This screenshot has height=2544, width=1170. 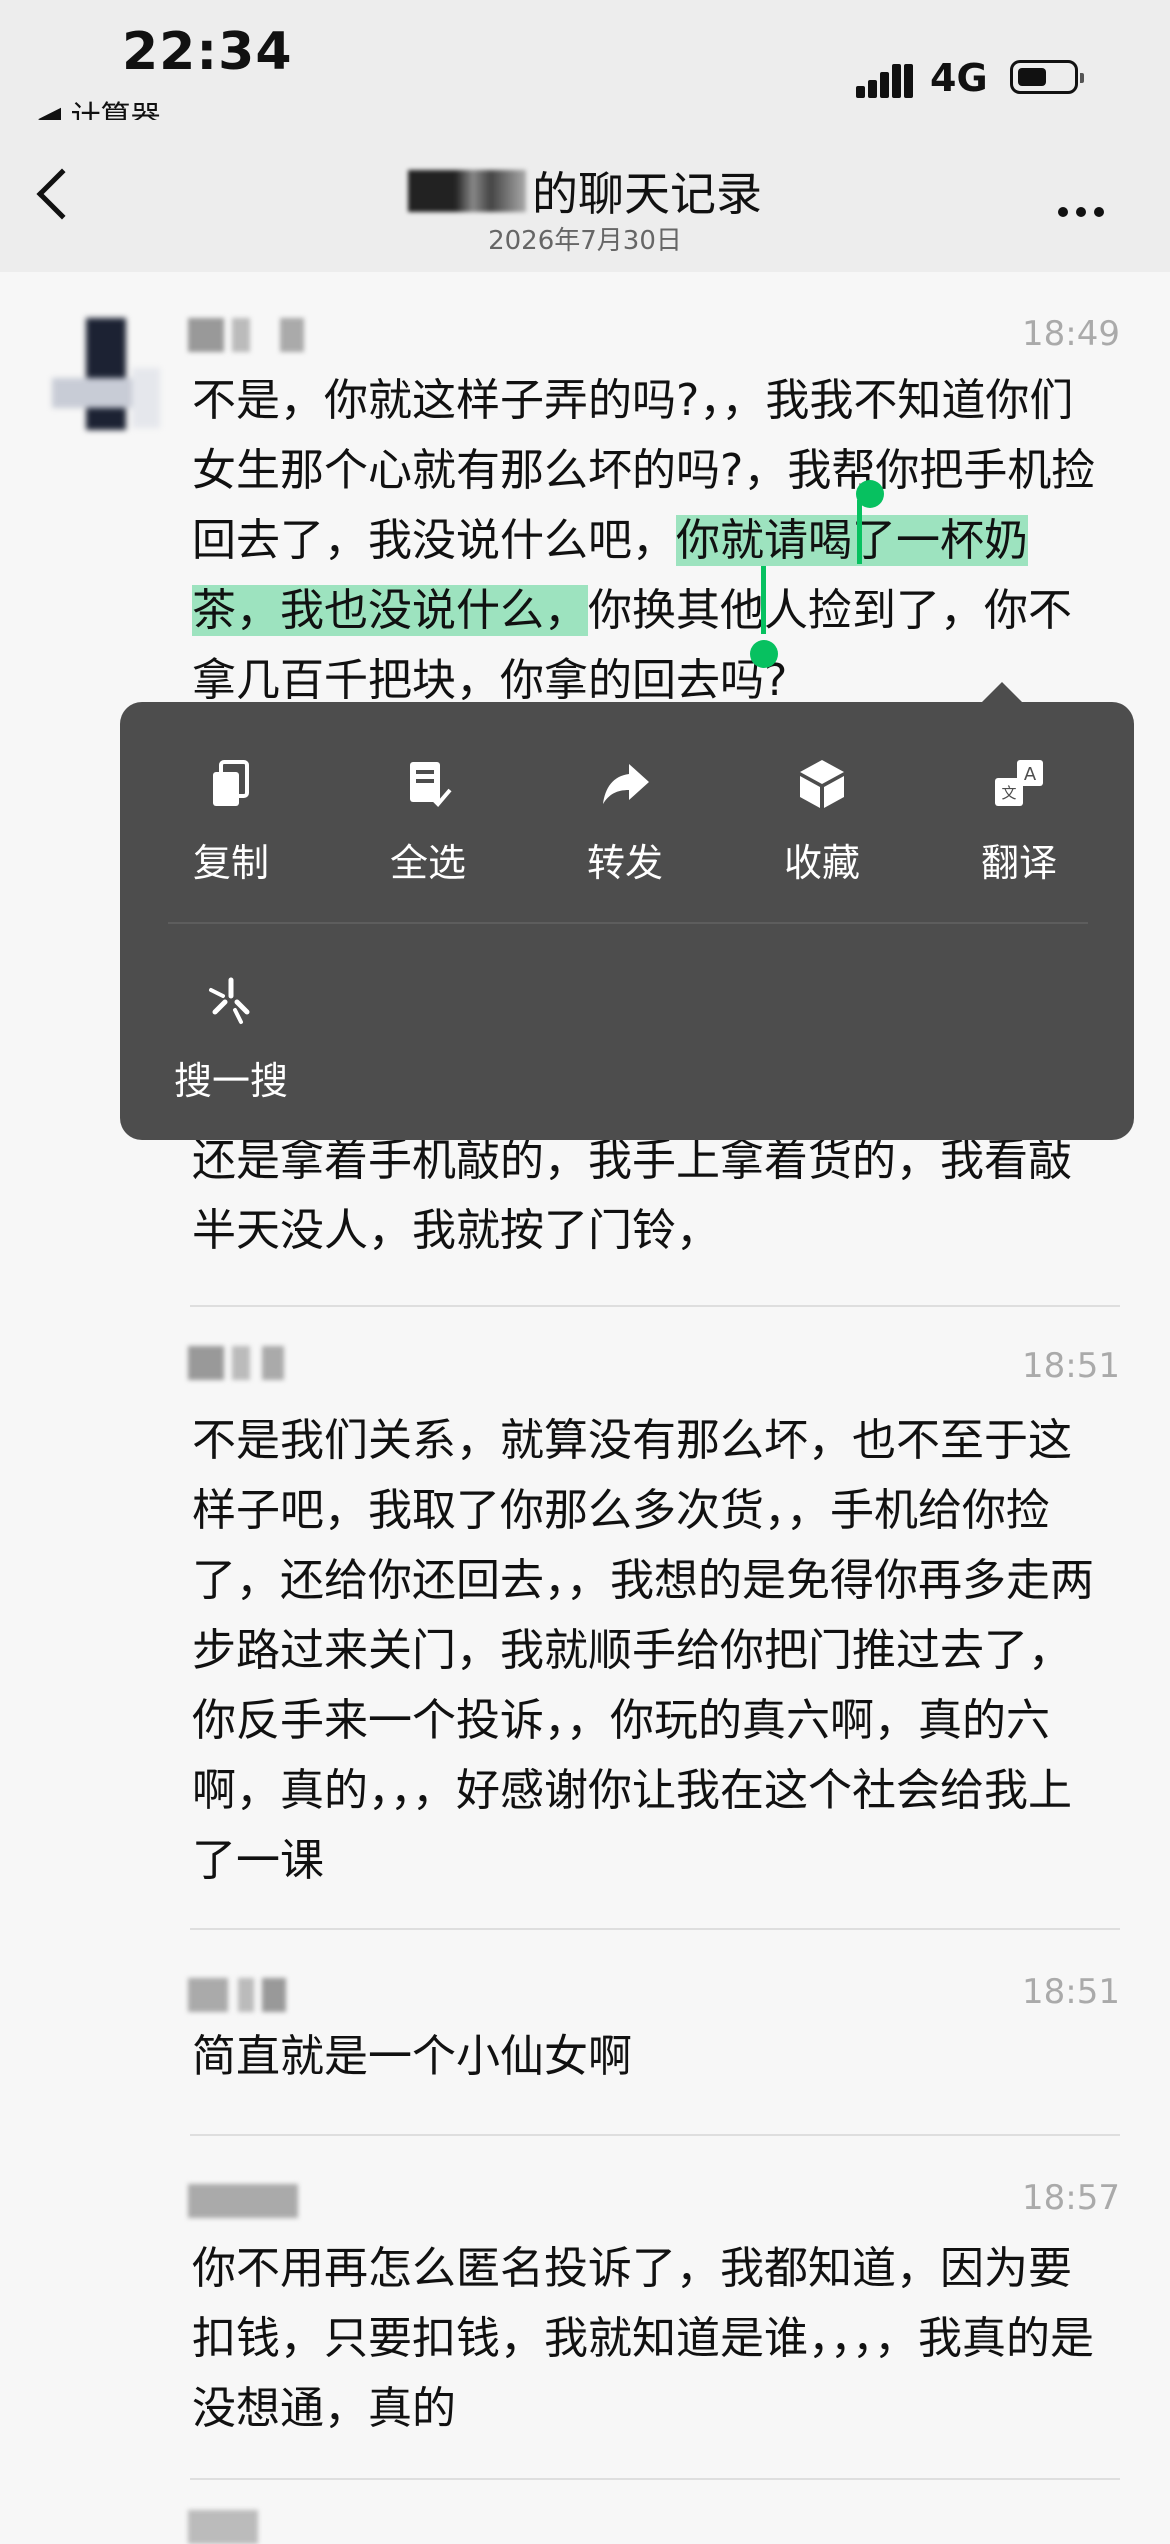 What do you see at coordinates (231, 820) in the screenshot?
I see `menu-copy: 复制` at bounding box center [231, 820].